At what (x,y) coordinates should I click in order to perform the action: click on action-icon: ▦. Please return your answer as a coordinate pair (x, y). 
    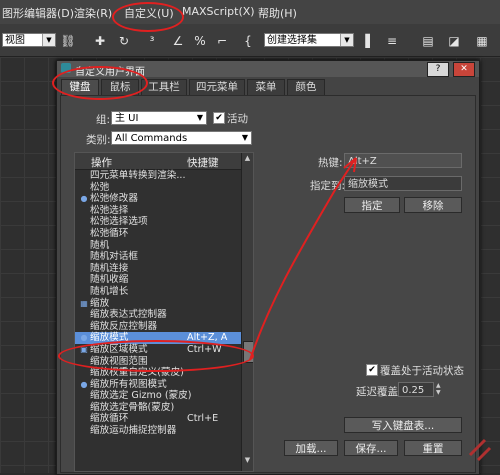
    Looking at the image, I should click on (84, 303).